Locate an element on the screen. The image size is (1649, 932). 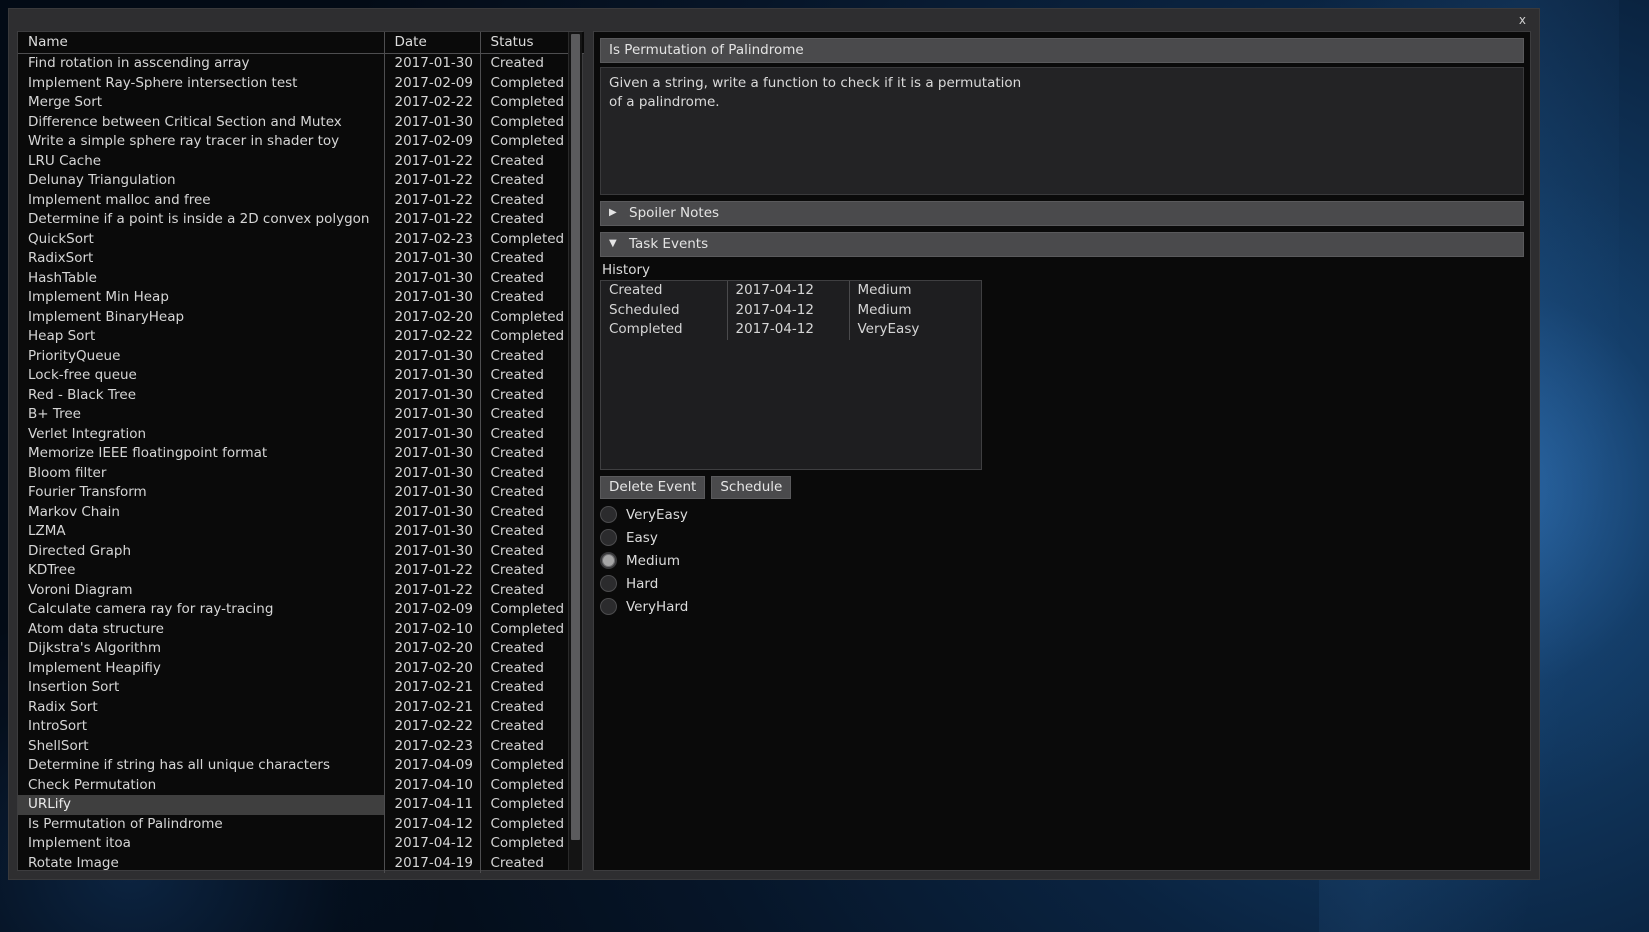
table-row: Atom data structure 2017-02-10 Completed is located at coordinates (301, 629).